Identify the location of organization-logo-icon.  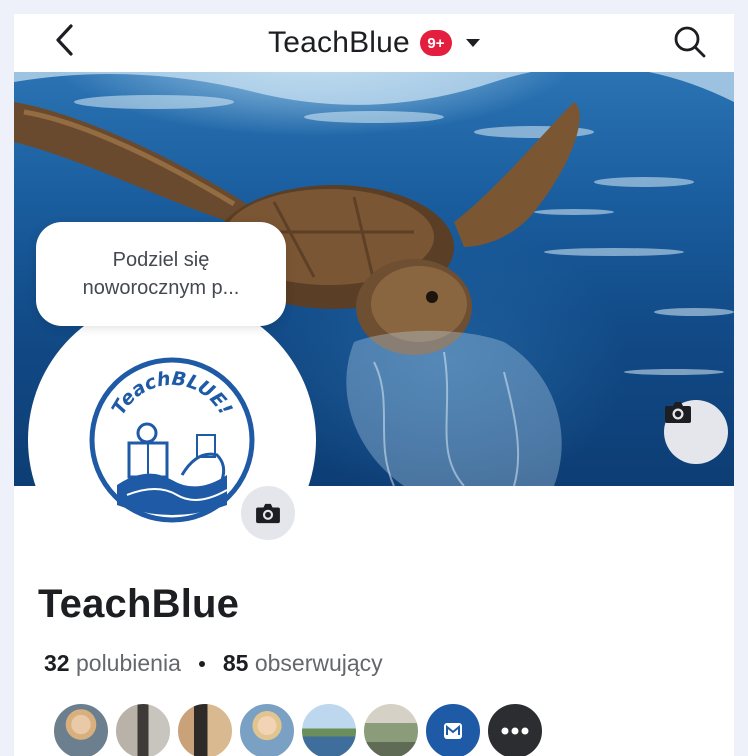
(453, 731).